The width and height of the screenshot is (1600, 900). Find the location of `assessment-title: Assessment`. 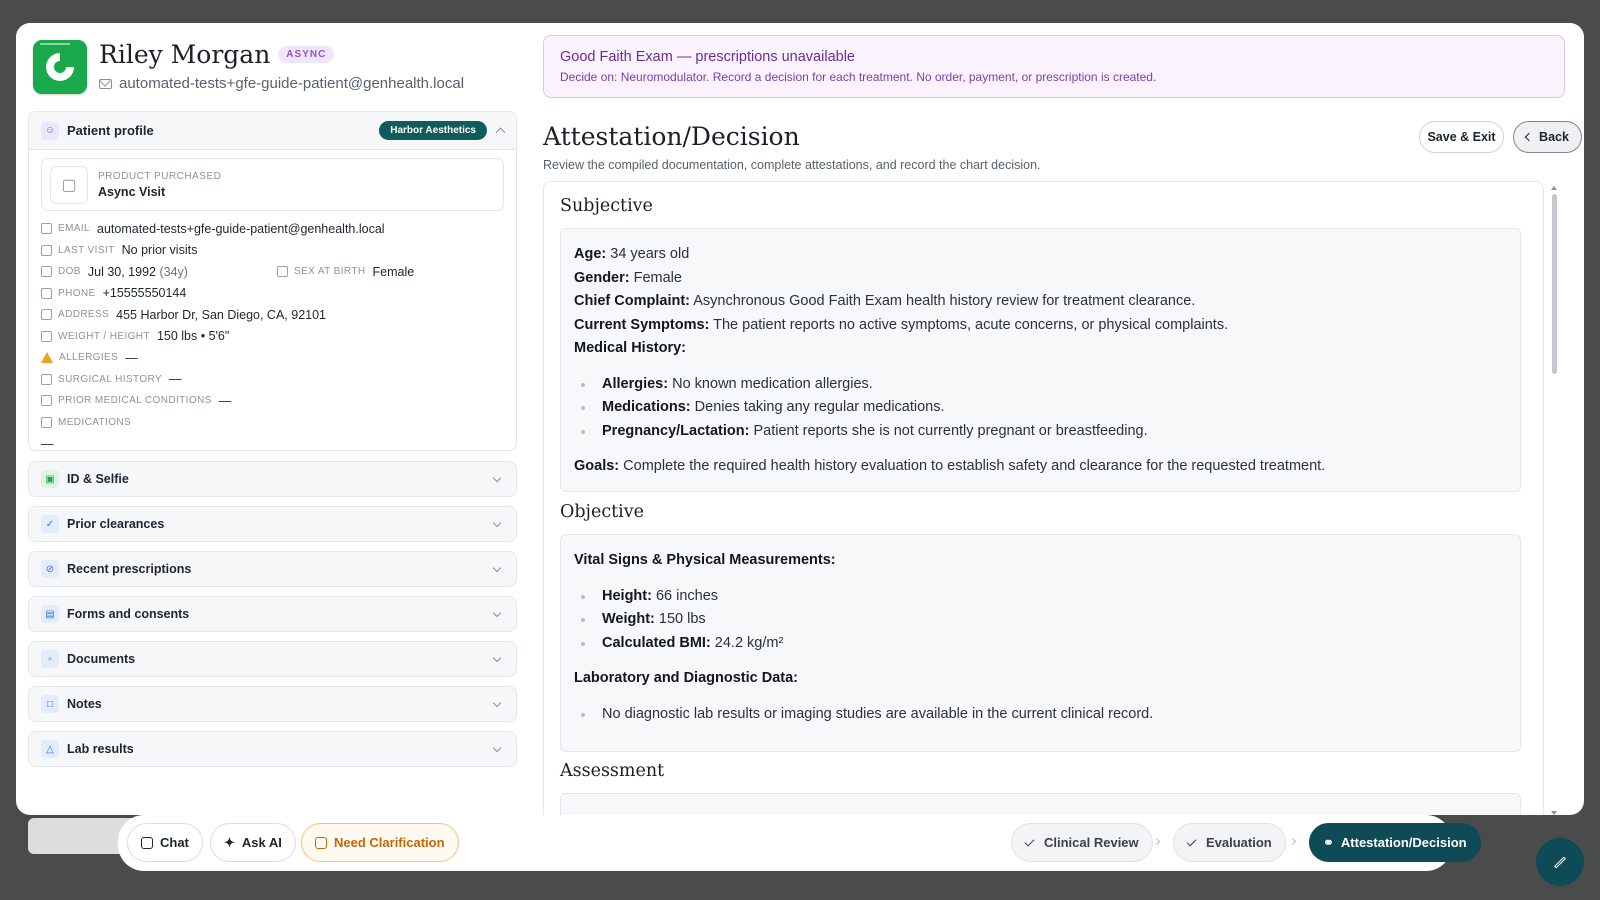

assessment-title: Assessment is located at coordinates (612, 771).